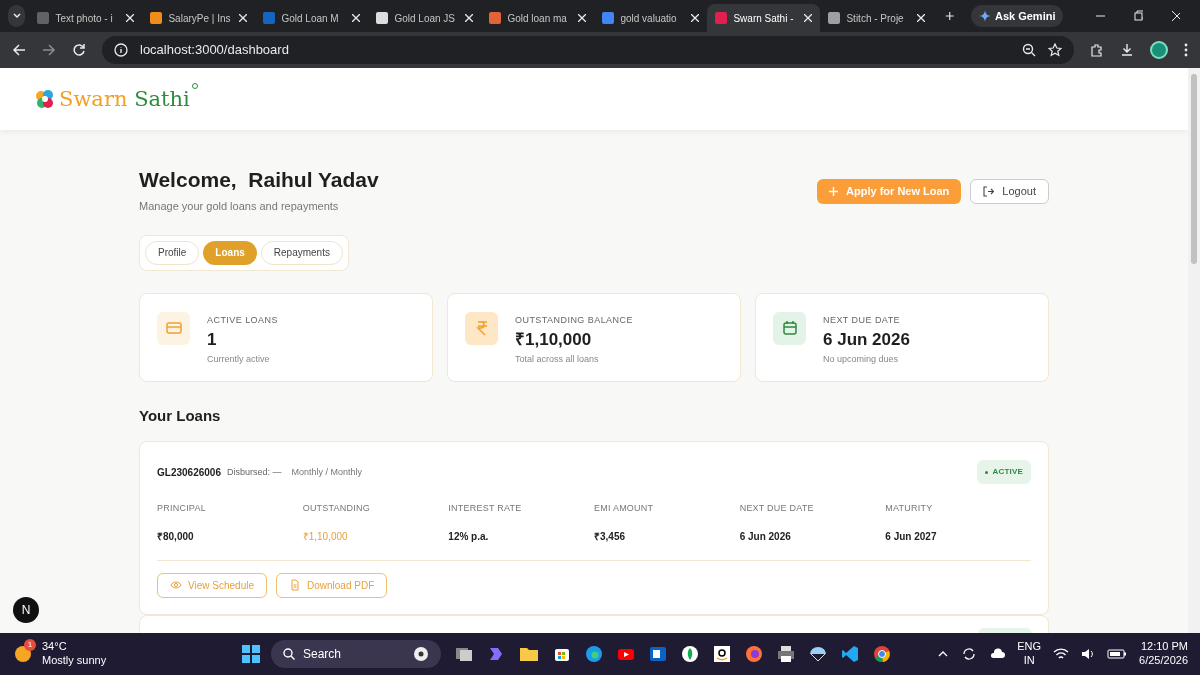 This screenshot has height=675, width=1200. Describe the element at coordinates (182, 509) in the screenshot. I see `field-label: PRINCIPAL` at that location.